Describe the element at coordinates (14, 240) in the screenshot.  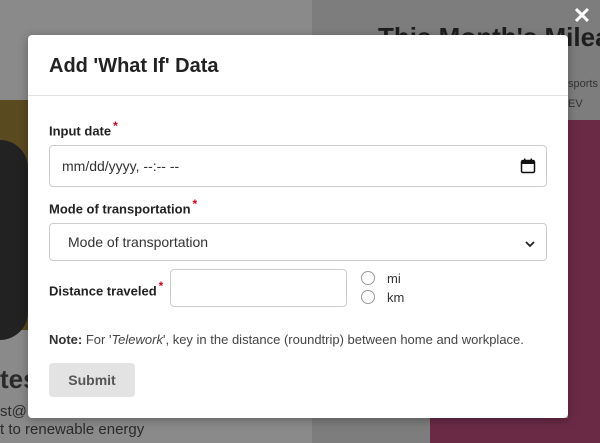
I see `background-photo-shape` at that location.